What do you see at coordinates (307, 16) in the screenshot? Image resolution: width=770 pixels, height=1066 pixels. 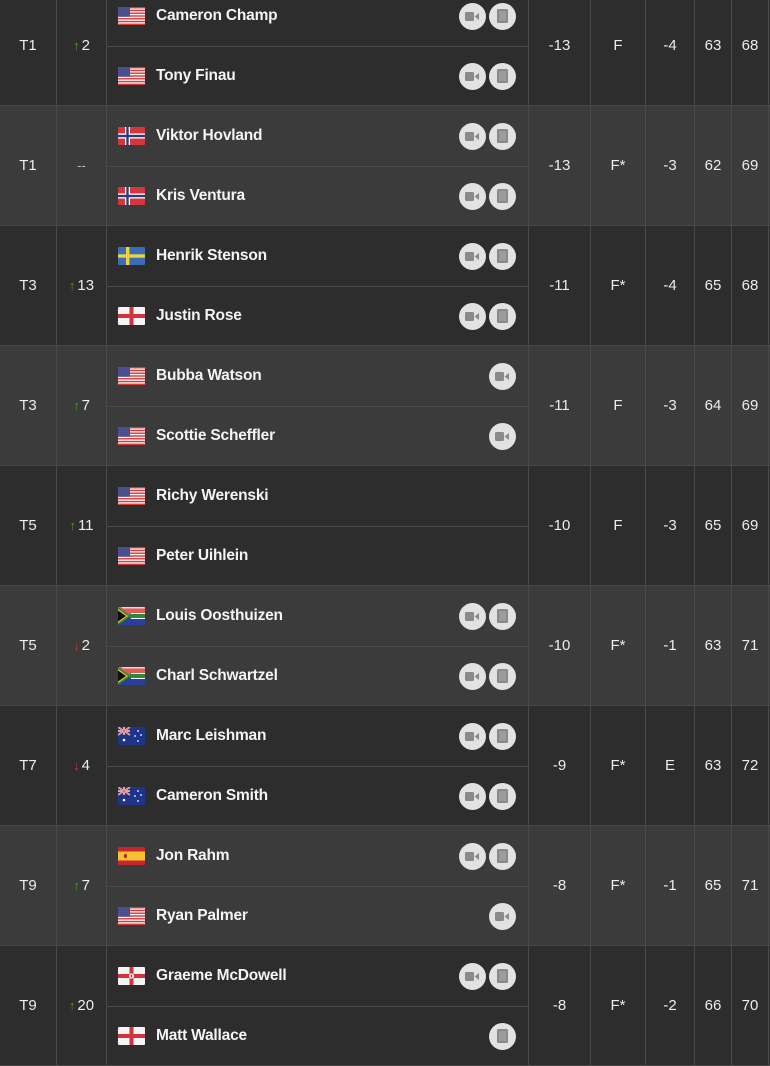 I see `player-name: Cameron Champ` at bounding box center [307, 16].